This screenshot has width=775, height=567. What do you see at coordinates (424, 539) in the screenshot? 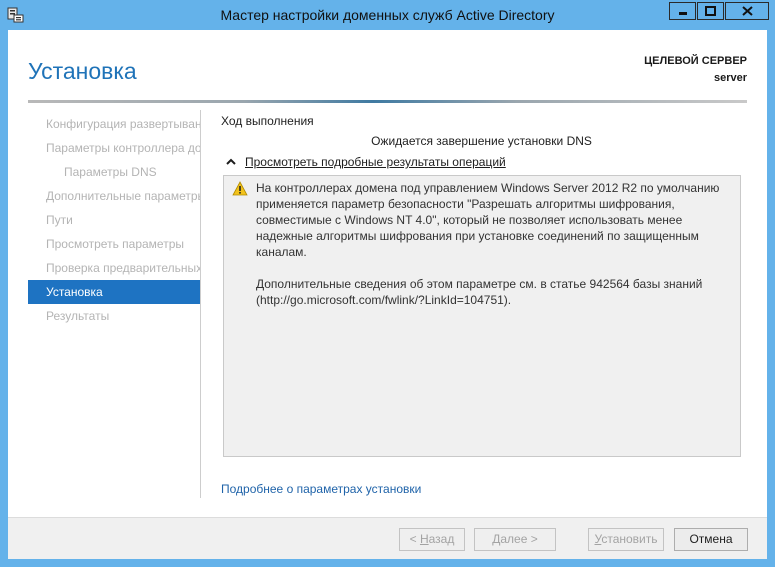
I see `back-button-accesskey: Н` at bounding box center [424, 539].